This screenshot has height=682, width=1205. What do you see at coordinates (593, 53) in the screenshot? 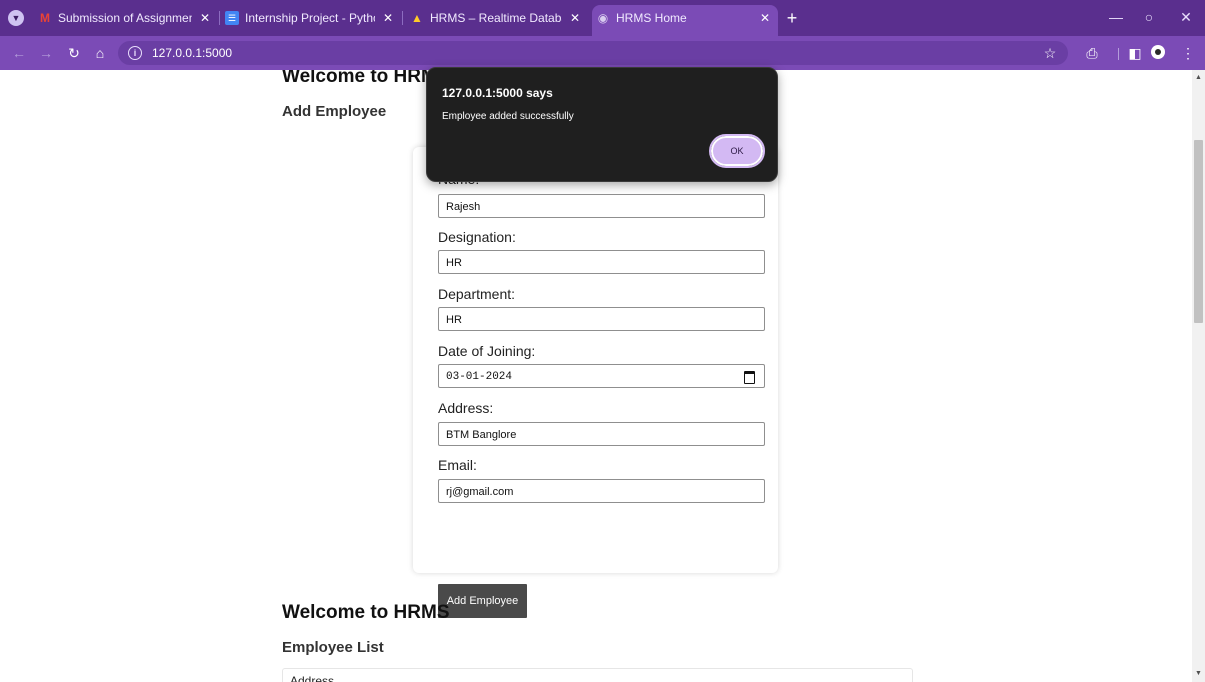
I see `address-bar: i 127.0.0.1:5000` at bounding box center [593, 53].